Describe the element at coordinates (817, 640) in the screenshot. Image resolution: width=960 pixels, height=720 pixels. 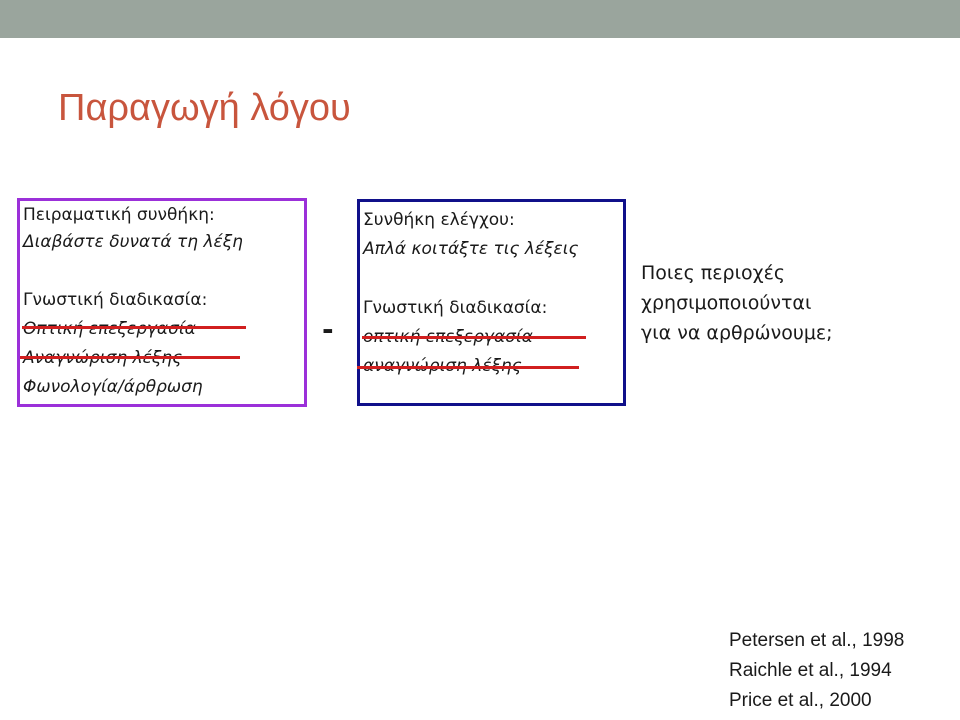
I see `reference-item: Petersen et al., 1998` at that location.